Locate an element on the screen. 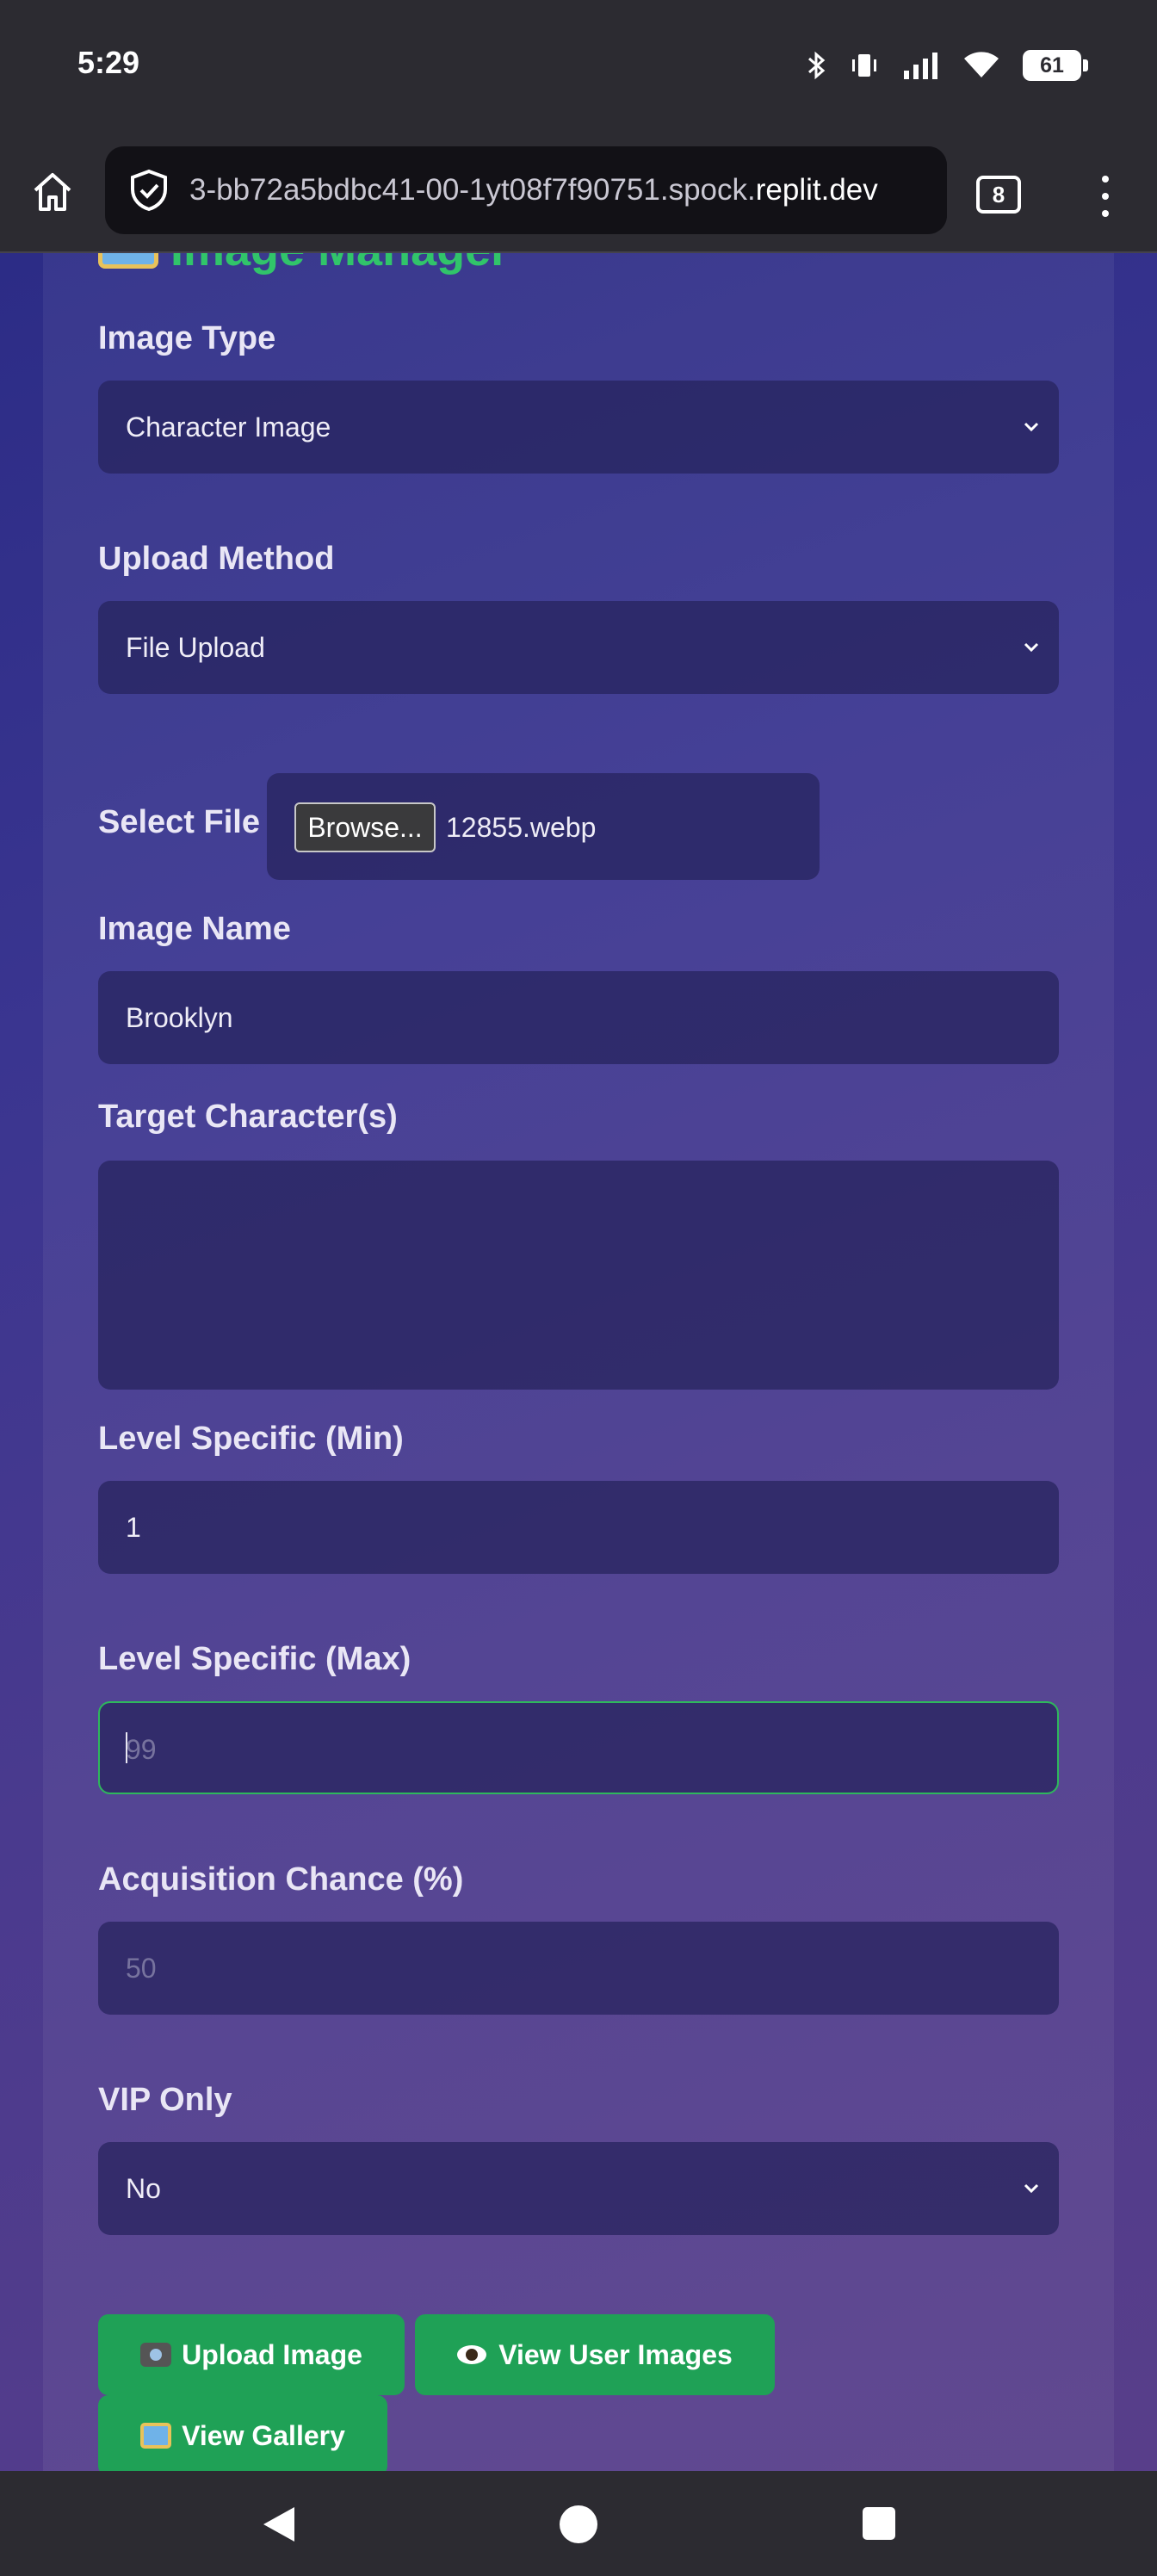 This screenshot has height=2576, width=1157. level-max-label: Level Specific (Max) is located at coordinates (255, 1659).